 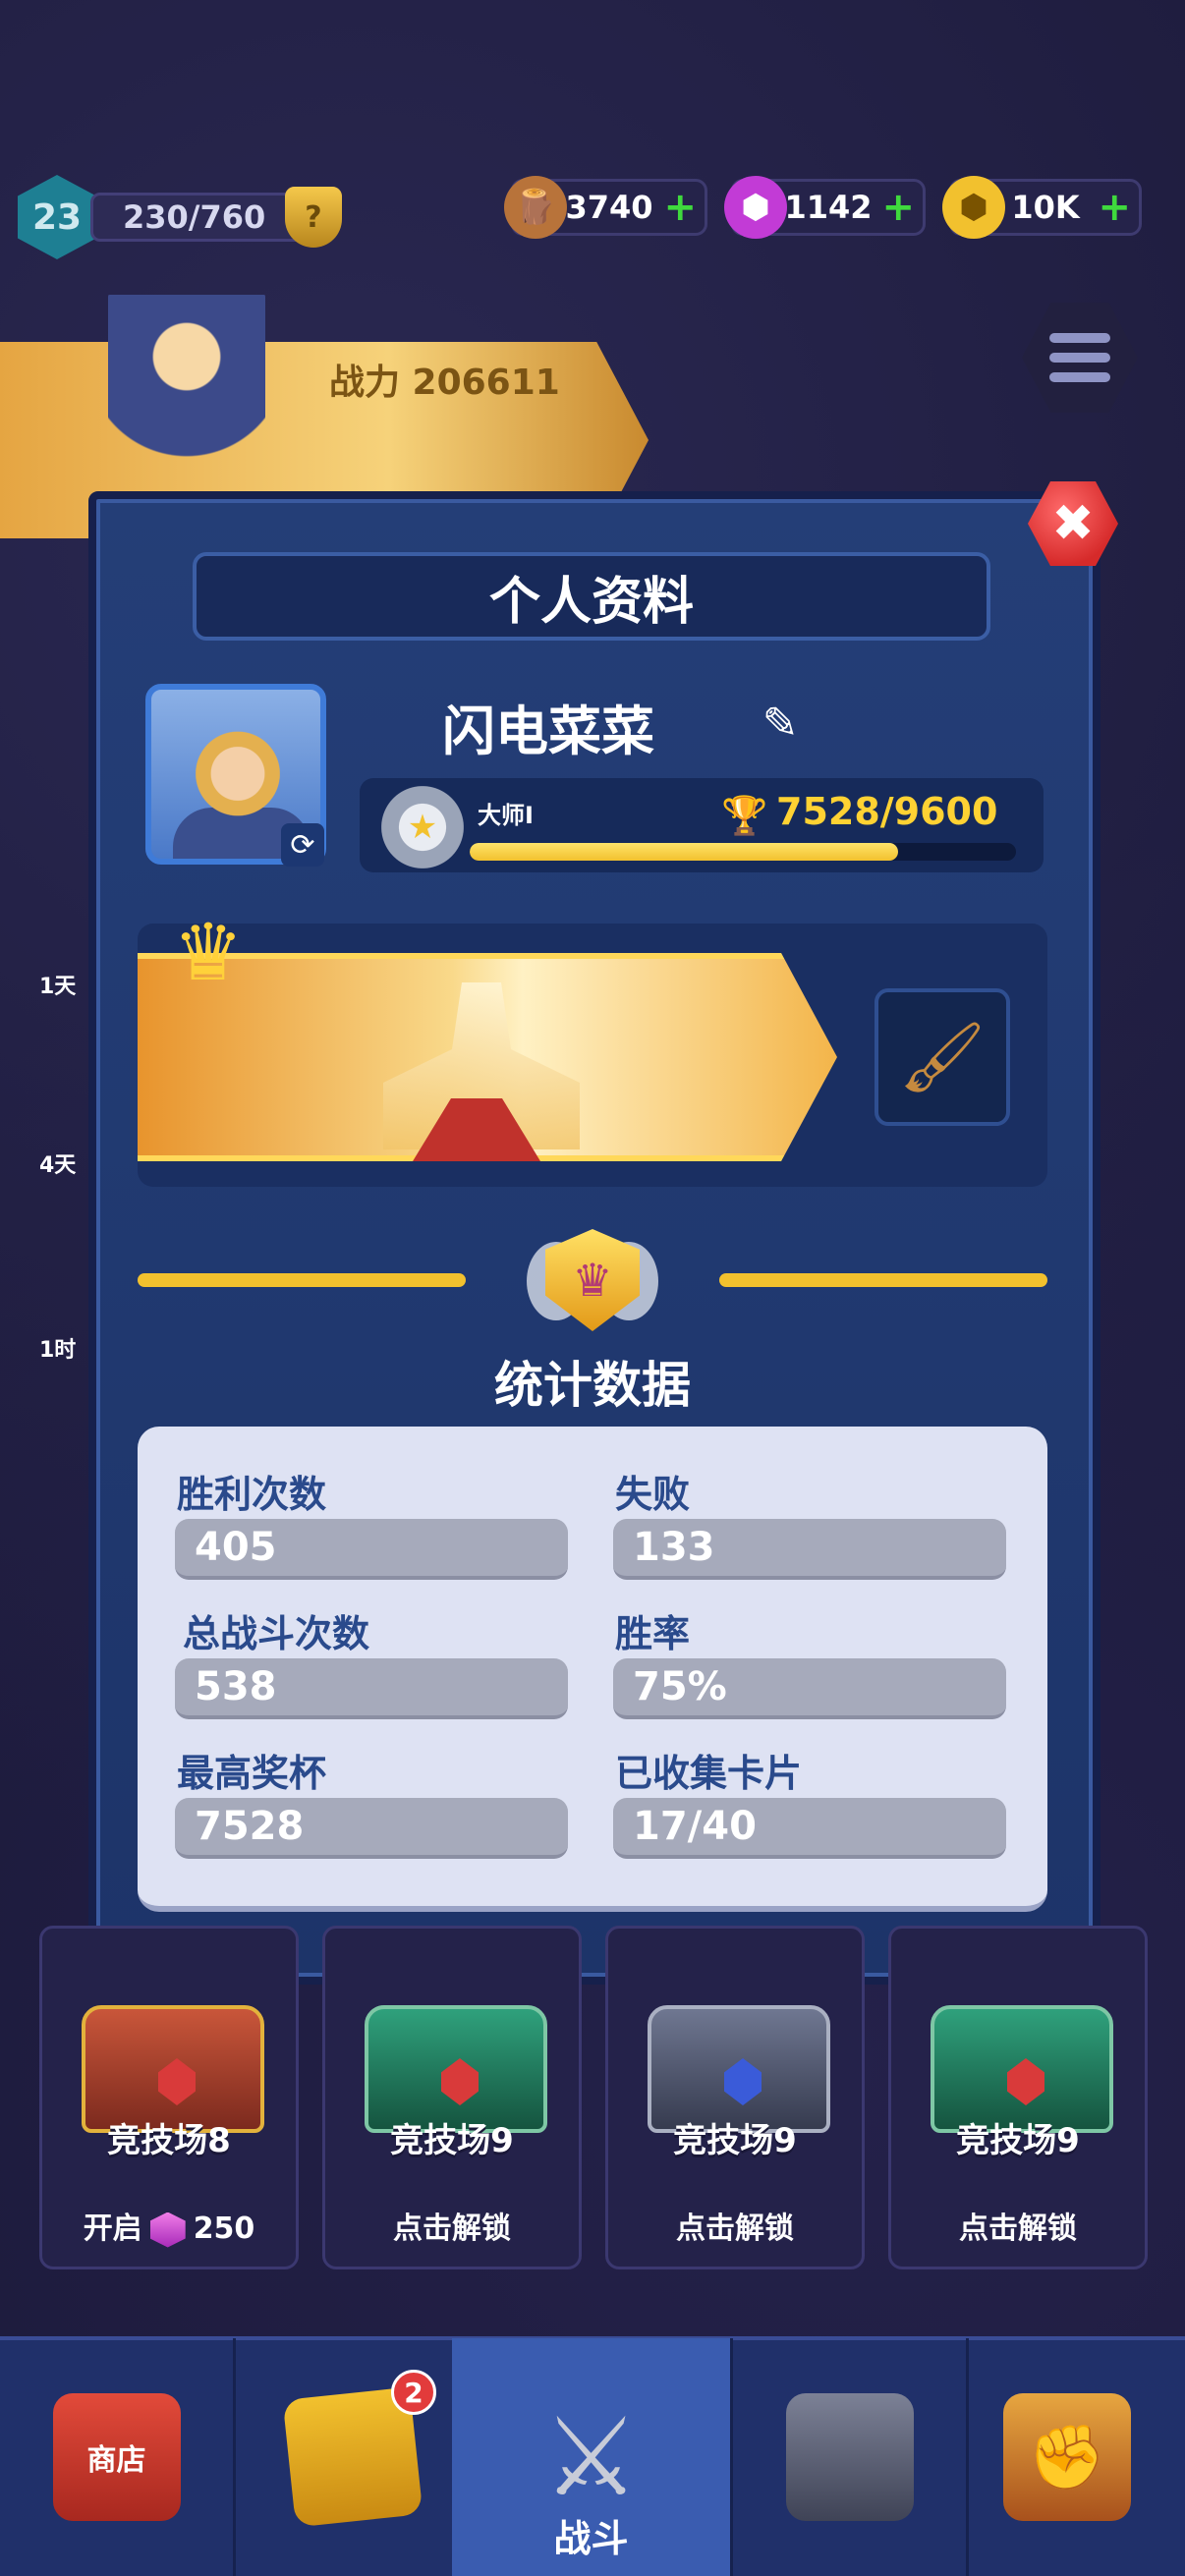 I want to click on stat-value-highest-trophies: 7528, so click(x=372, y=1828).